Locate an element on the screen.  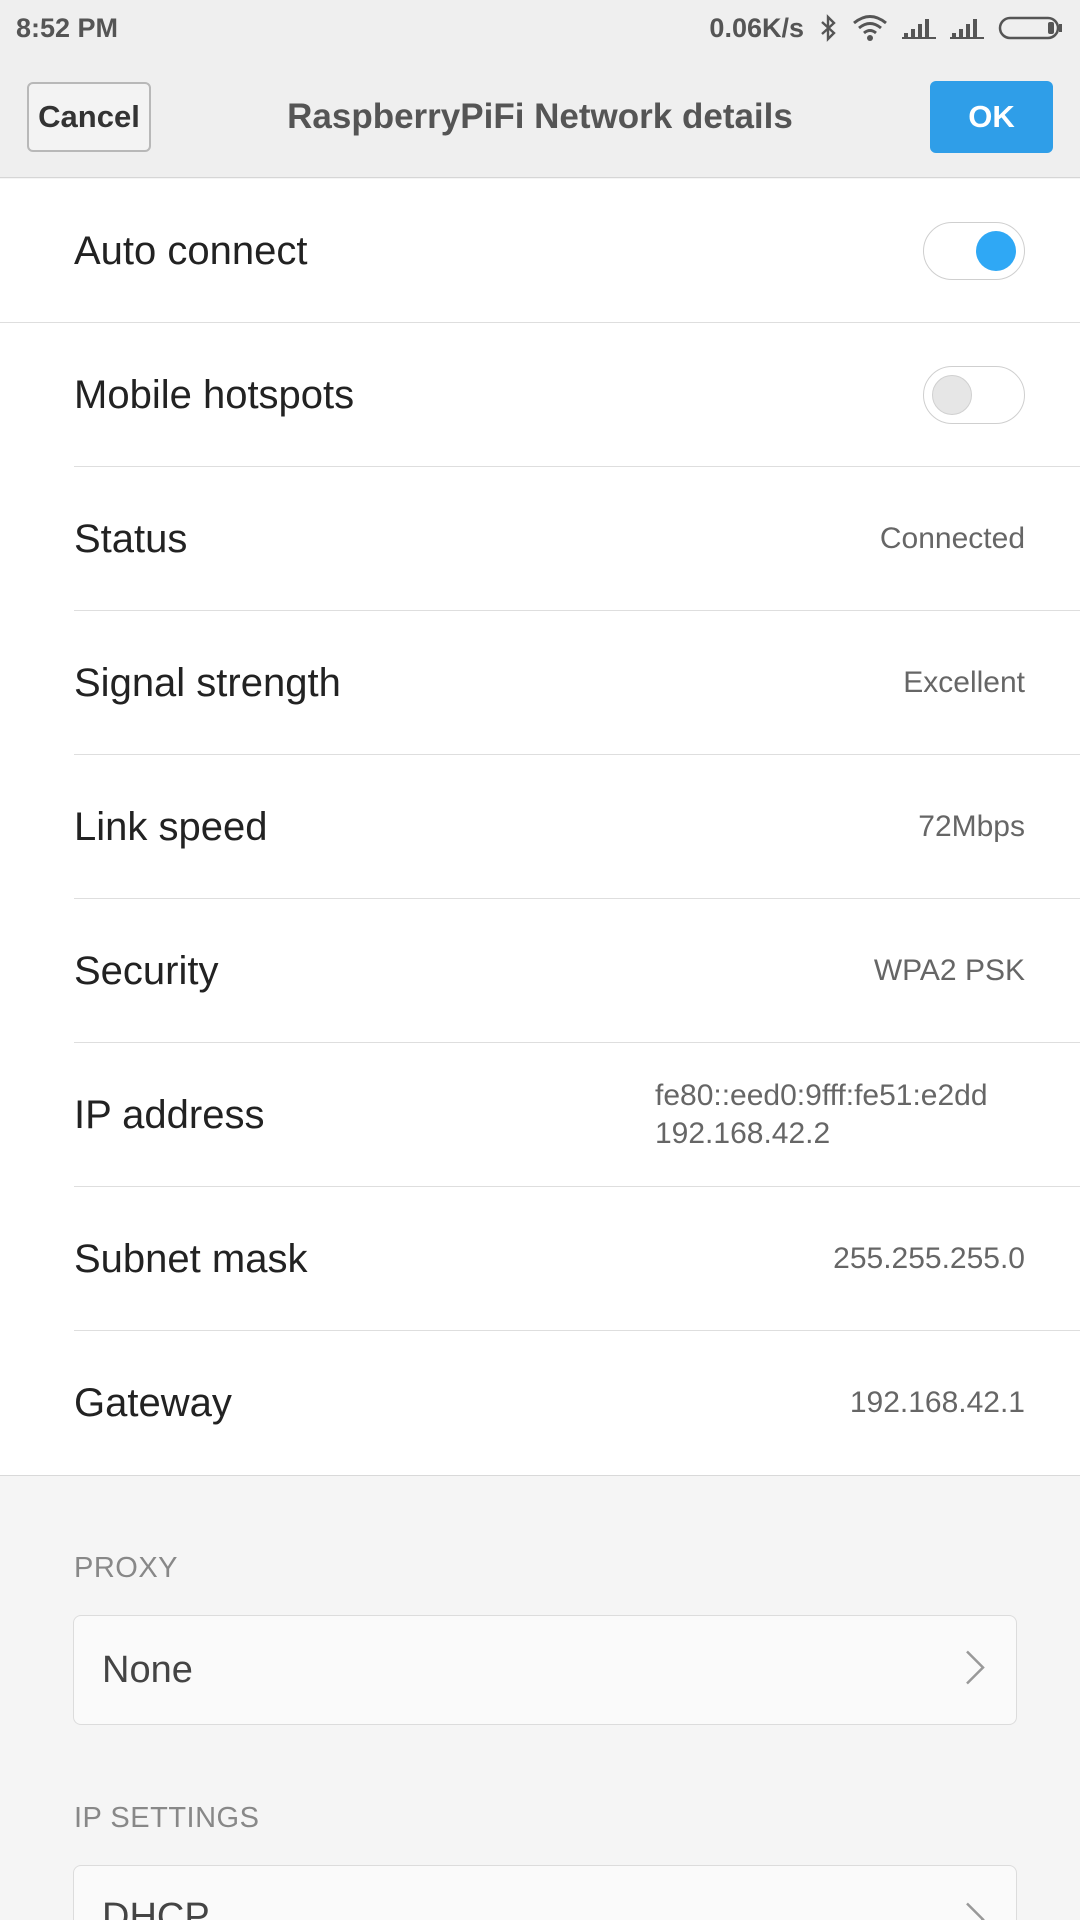
security-label: Security is located at coordinates (146, 970).